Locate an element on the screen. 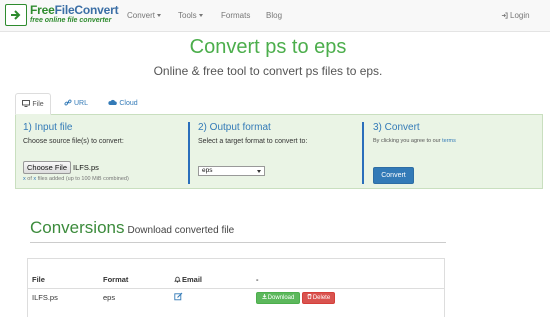  download-label: Download is located at coordinates (281, 298).